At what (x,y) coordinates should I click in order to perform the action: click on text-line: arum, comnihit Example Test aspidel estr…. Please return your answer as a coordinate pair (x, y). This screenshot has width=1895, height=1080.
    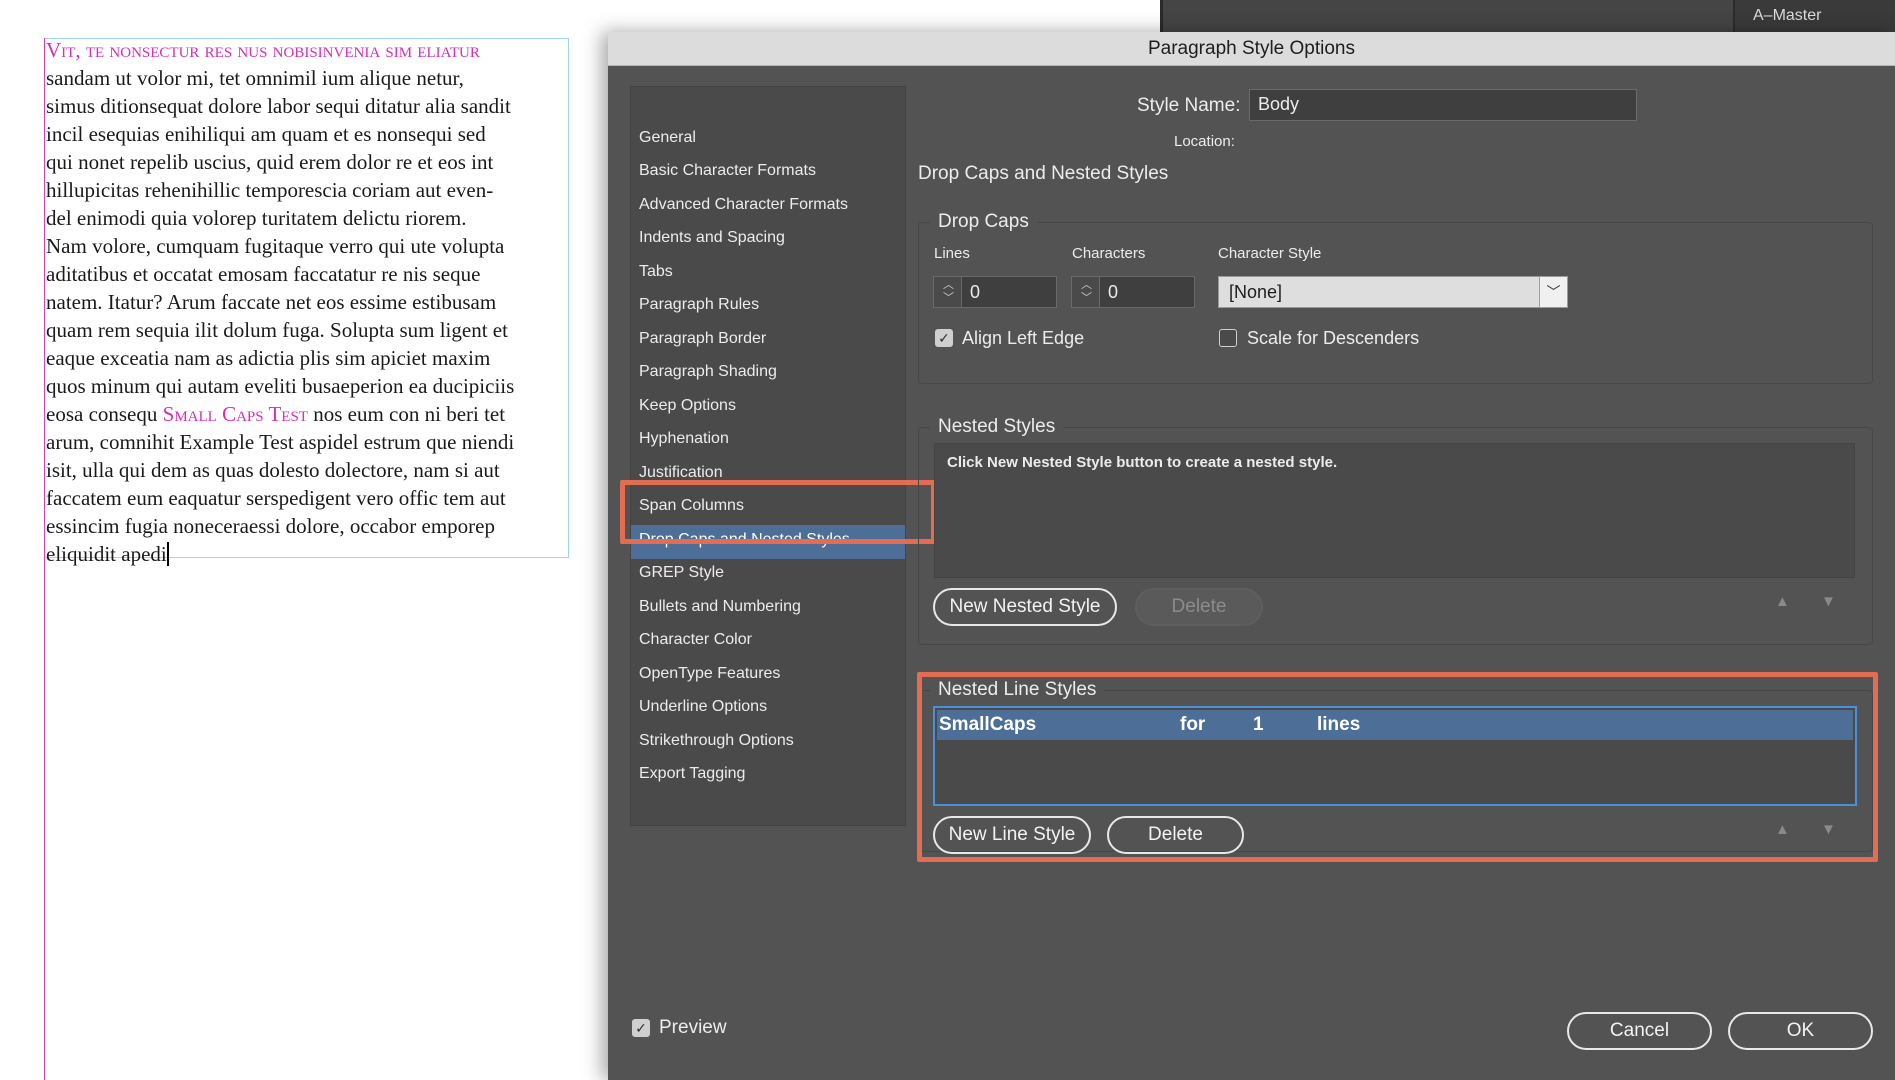
    Looking at the image, I should click on (280, 442).